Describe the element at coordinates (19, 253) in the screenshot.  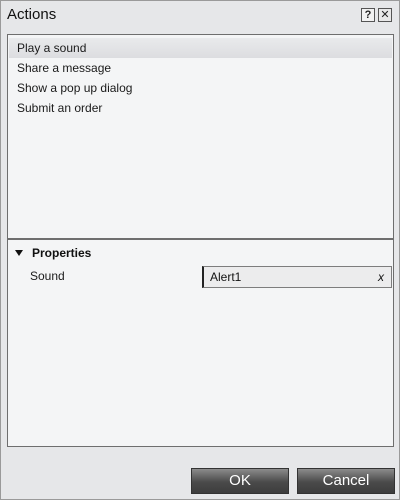
I see `collapse-triangle-icon` at that location.